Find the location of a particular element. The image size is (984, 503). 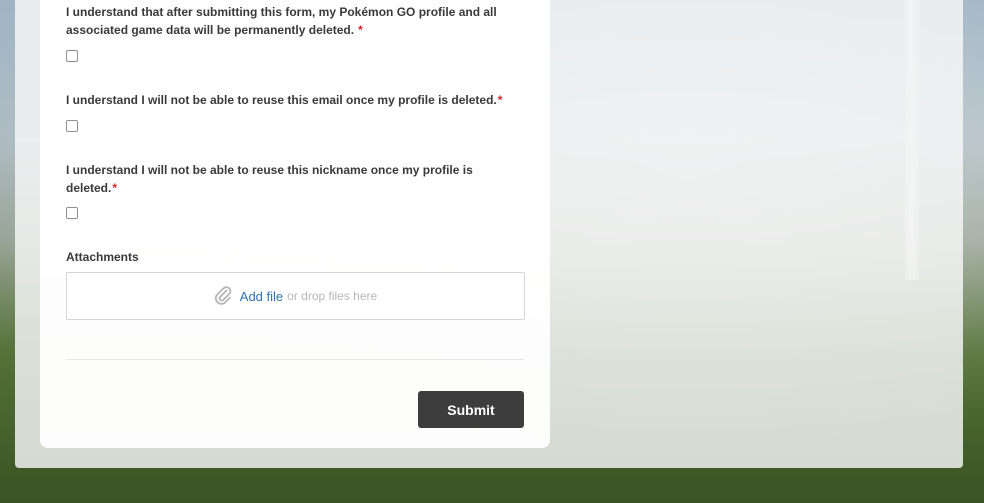

checkbox-email-reuse is located at coordinates (72, 126).